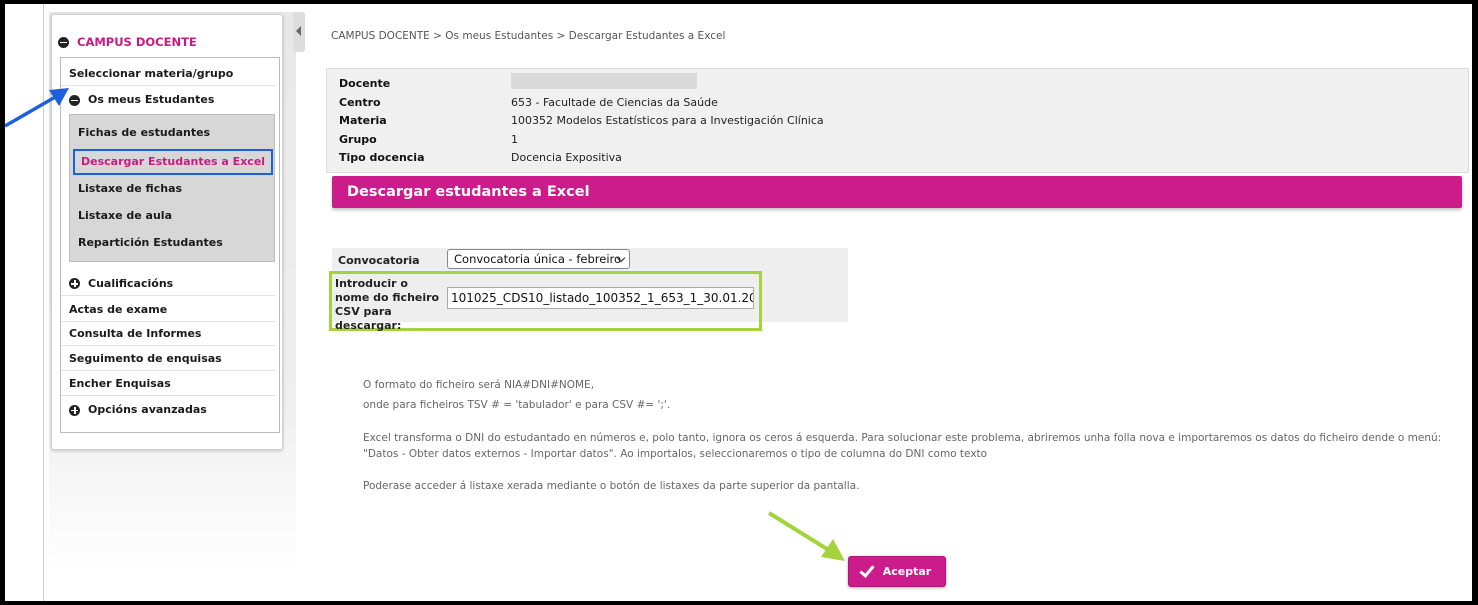 Image resolution: width=1478 pixels, height=605 pixels. I want to click on sidebar-item-cualificacions: Cualificacións, so click(168, 284).